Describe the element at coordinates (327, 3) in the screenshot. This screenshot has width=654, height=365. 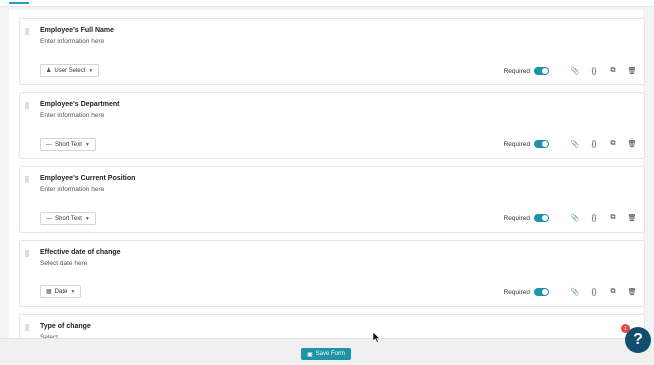
I see `top-tab-bar` at that location.